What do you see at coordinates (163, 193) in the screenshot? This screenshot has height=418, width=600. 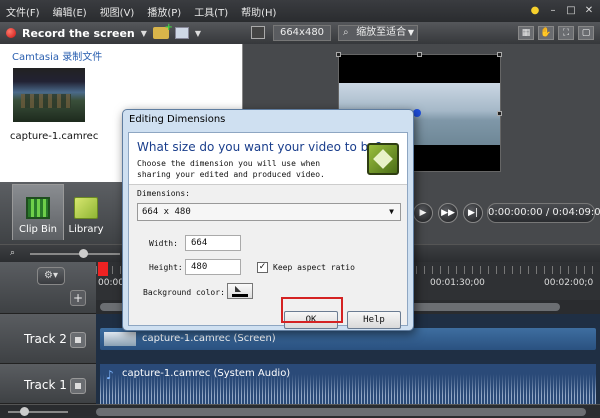 I see `dimensions-label: Dimensions:` at bounding box center [163, 193].